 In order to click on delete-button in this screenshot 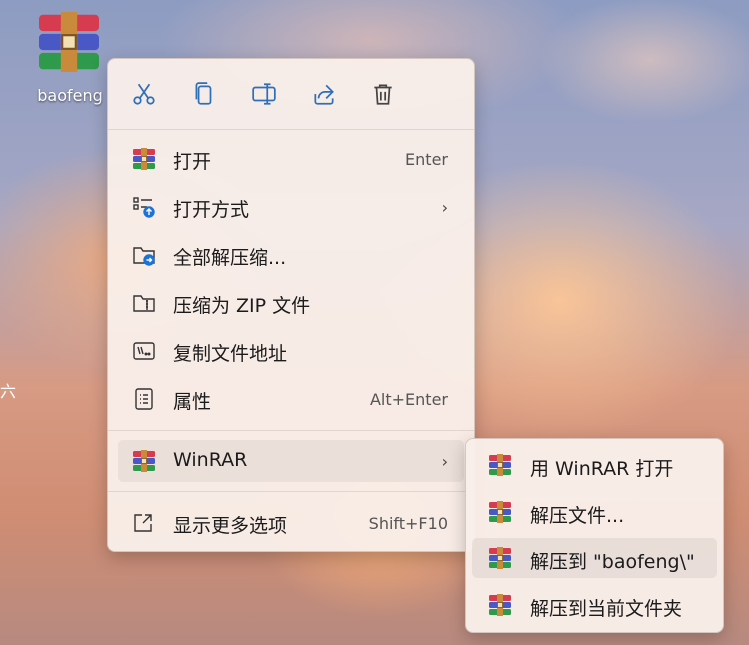, I will do `click(383, 94)`.